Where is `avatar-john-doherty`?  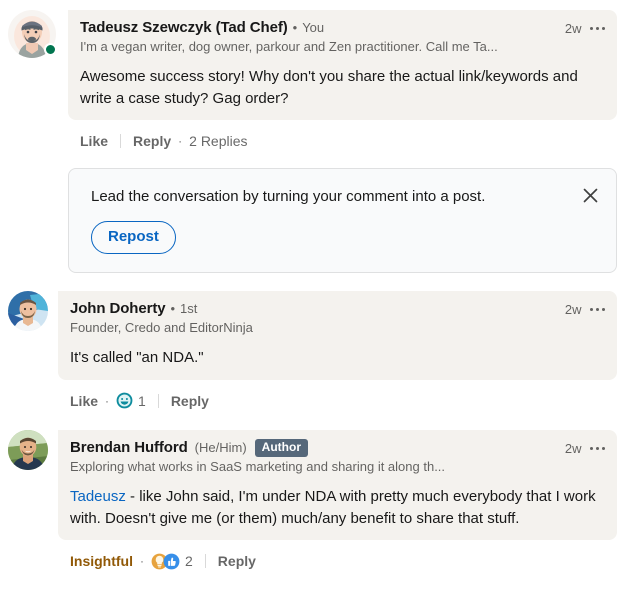 avatar-john-doherty is located at coordinates (28, 310).